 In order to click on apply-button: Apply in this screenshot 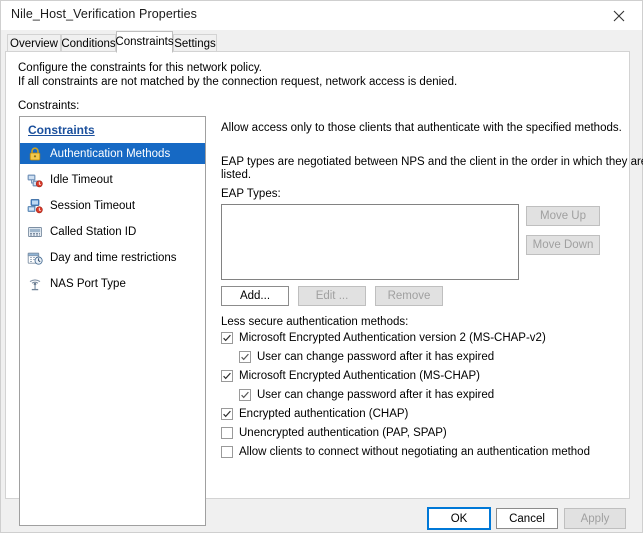, I will do `click(595, 518)`.